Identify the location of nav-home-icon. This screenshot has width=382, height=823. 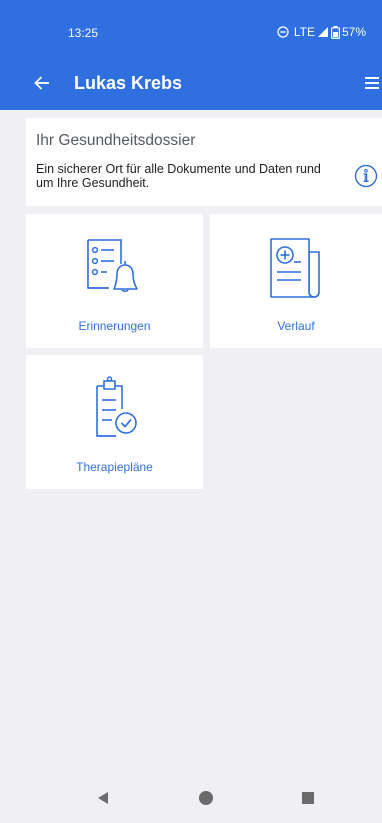
(206, 798).